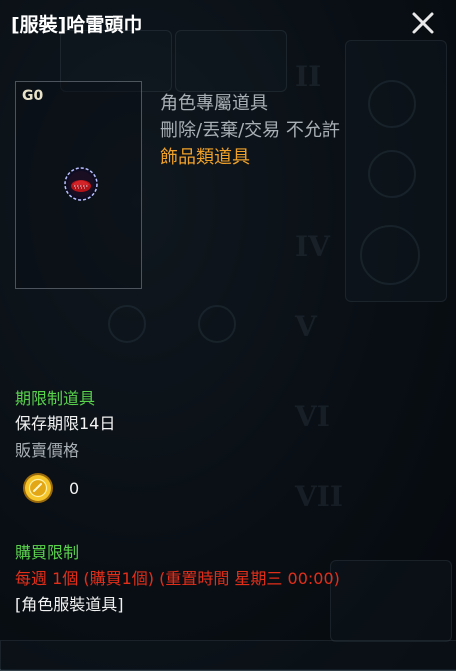 The width and height of the screenshot is (456, 671). I want to click on item-preview-frame: G0, so click(78, 185).